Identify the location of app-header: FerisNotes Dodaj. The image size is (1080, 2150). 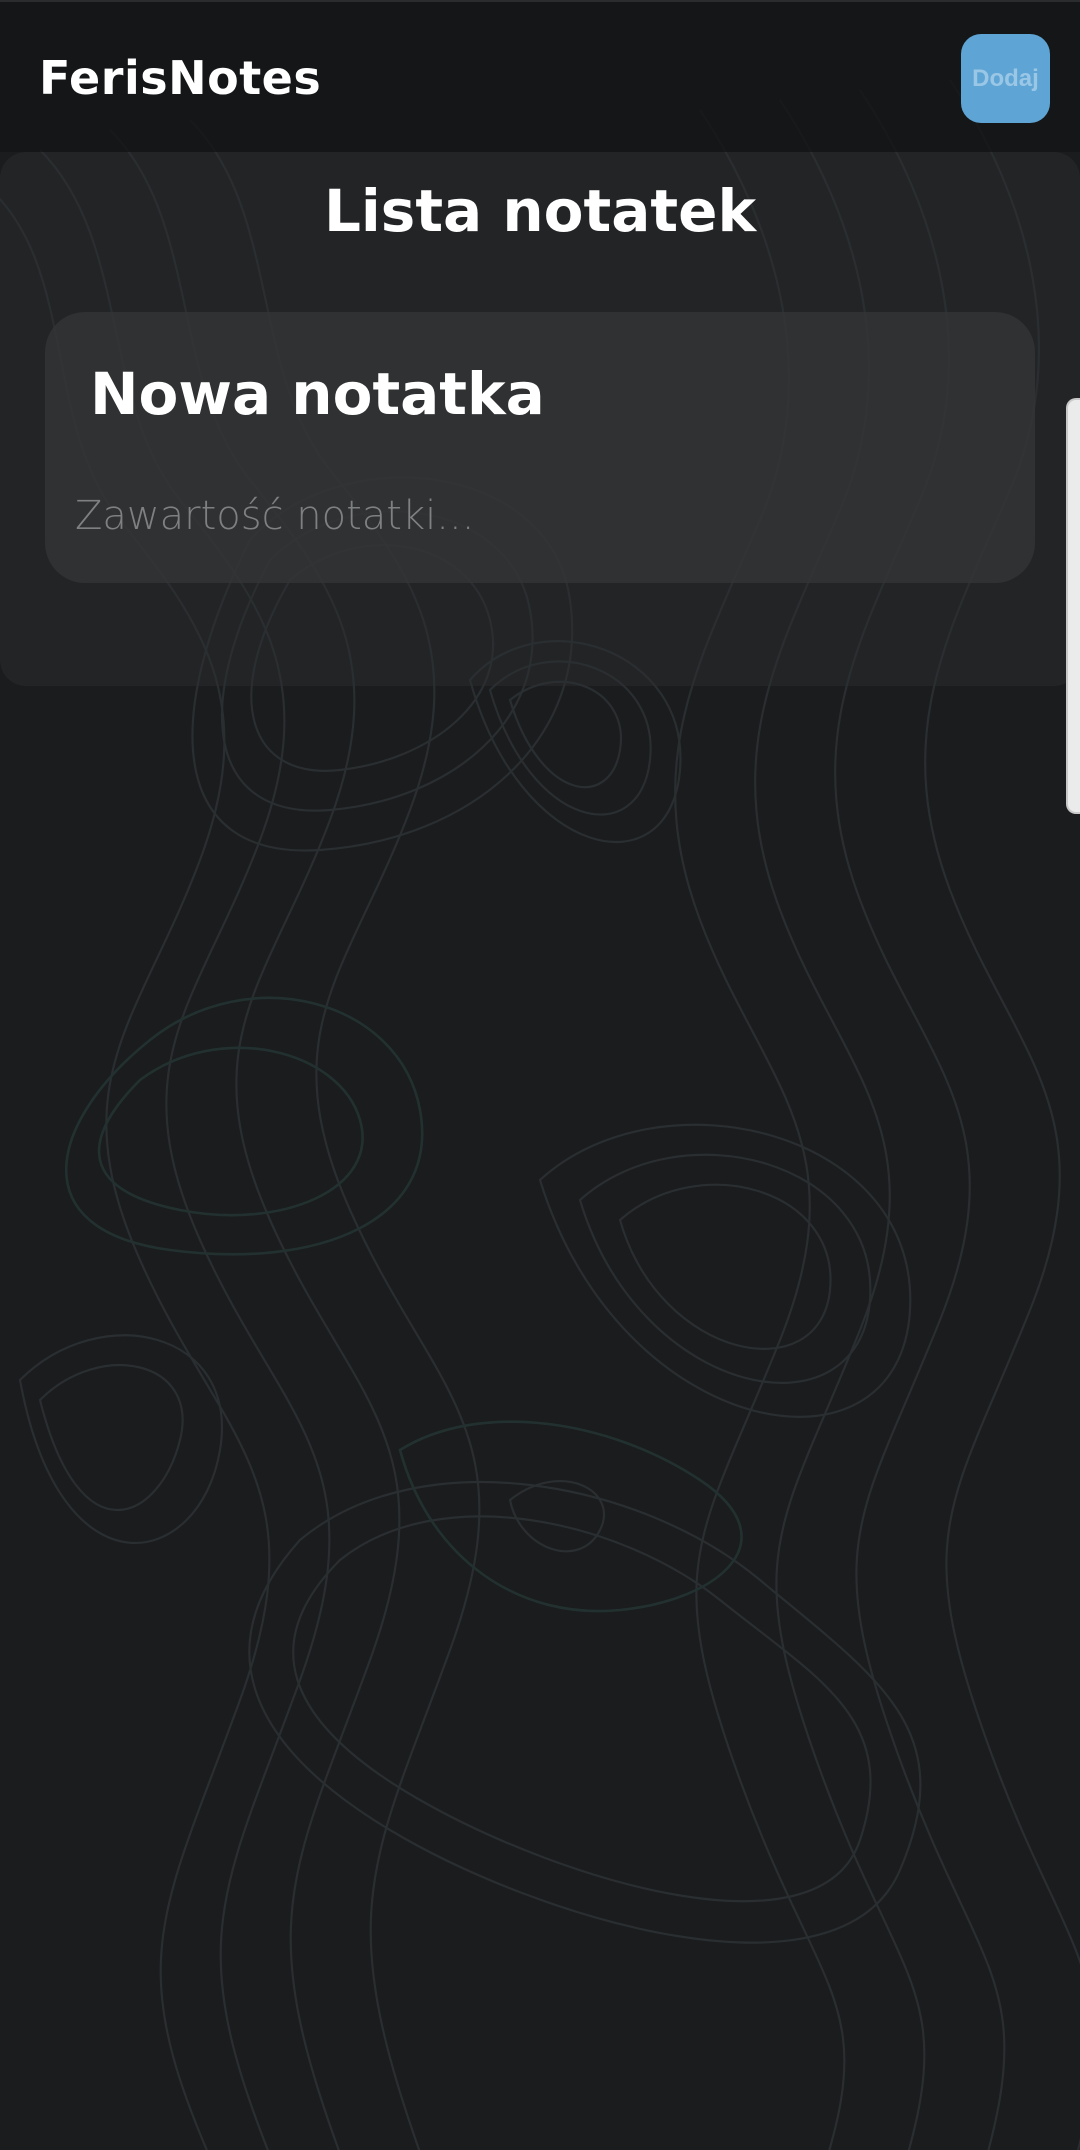
(540, 76).